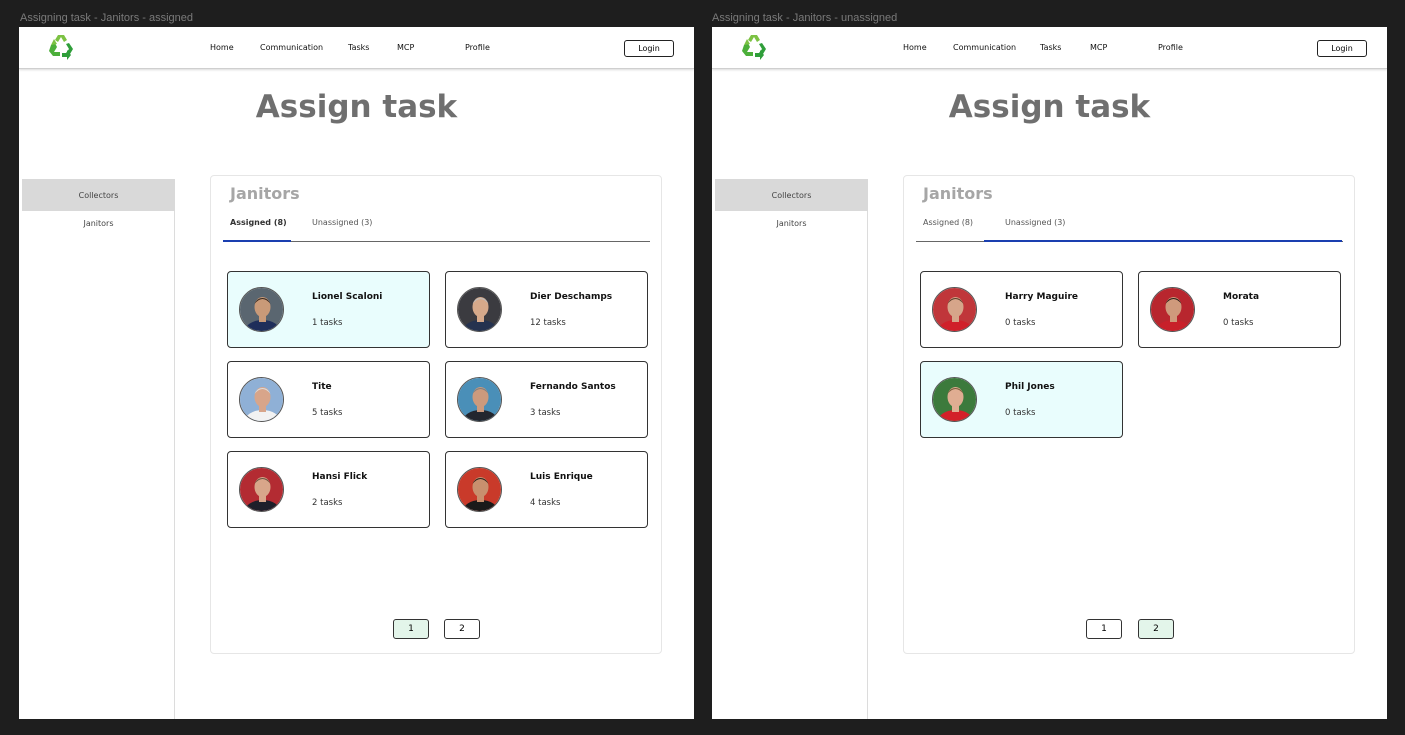 This screenshot has width=1405, height=735. I want to click on task-count: 1 tasks, so click(327, 323).